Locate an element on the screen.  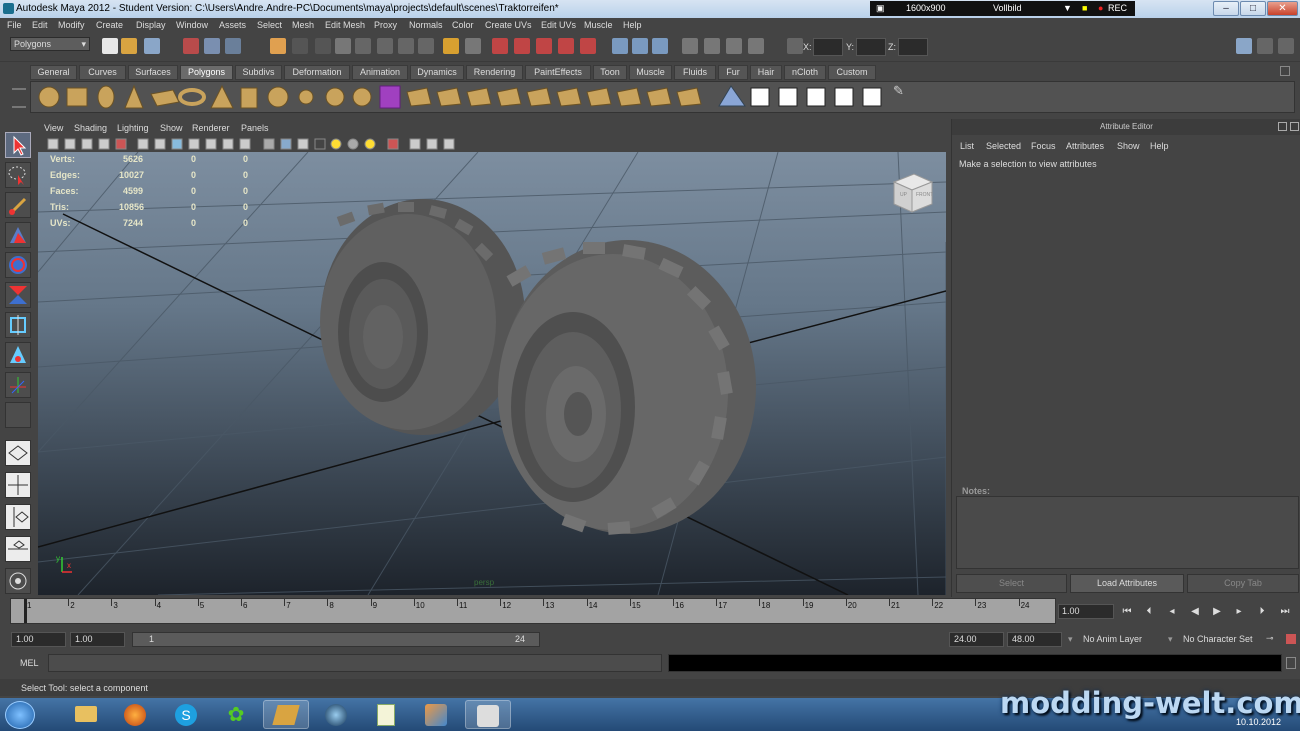
save-scene-icon is located at coordinates (152, 46).